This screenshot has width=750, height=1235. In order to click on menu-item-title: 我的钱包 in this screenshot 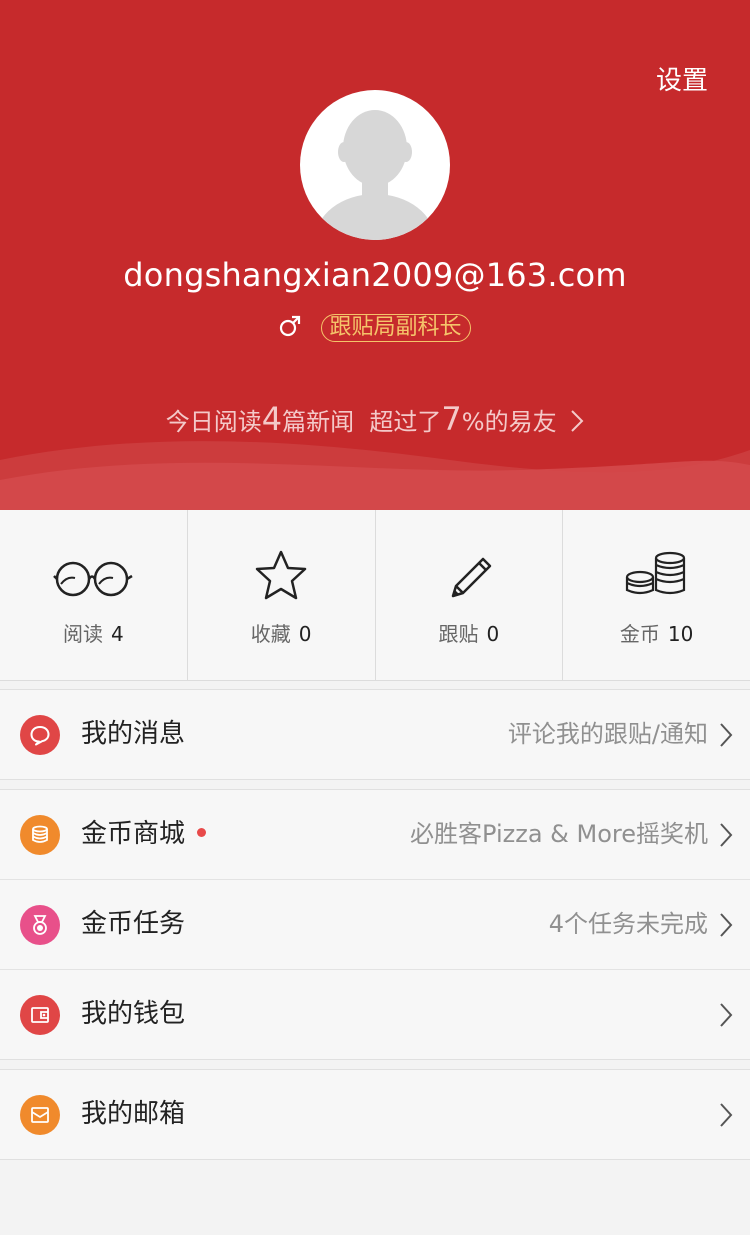, I will do `click(133, 1014)`.